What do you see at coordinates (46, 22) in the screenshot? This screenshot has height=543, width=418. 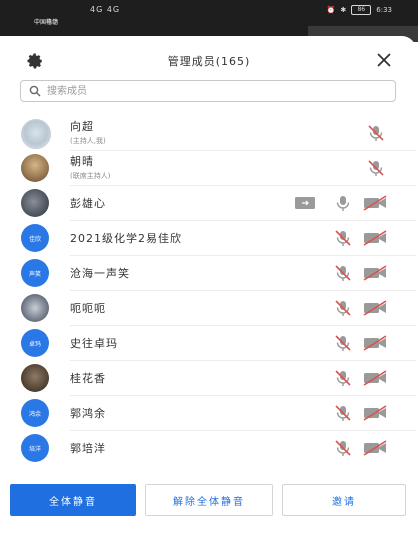 I see `carrier-2: 中国电信` at bounding box center [46, 22].